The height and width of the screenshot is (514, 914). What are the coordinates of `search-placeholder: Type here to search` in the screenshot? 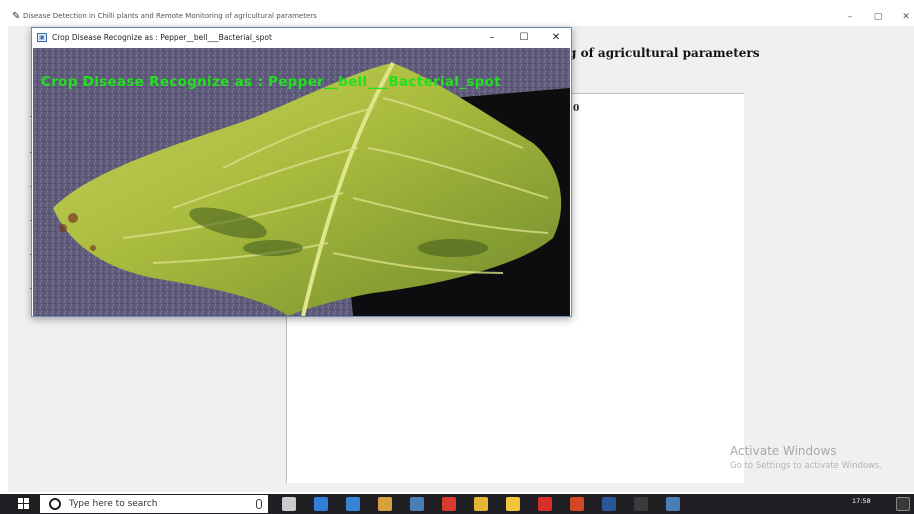 It's located at (113, 504).